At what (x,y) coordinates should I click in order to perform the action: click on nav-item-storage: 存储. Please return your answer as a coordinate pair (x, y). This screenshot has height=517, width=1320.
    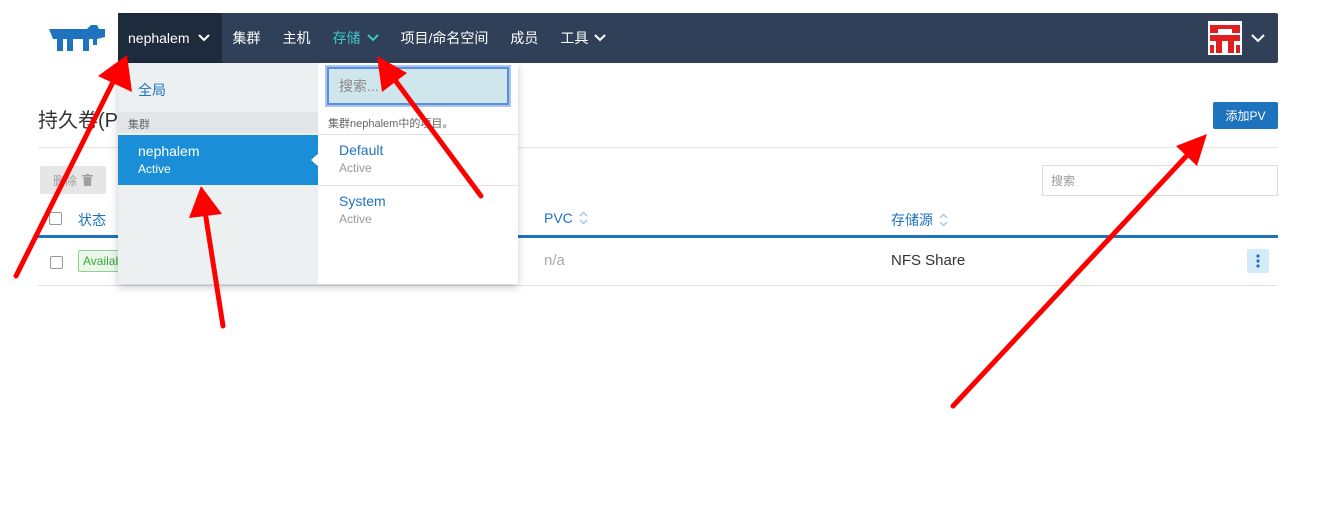
    Looking at the image, I should click on (356, 38).